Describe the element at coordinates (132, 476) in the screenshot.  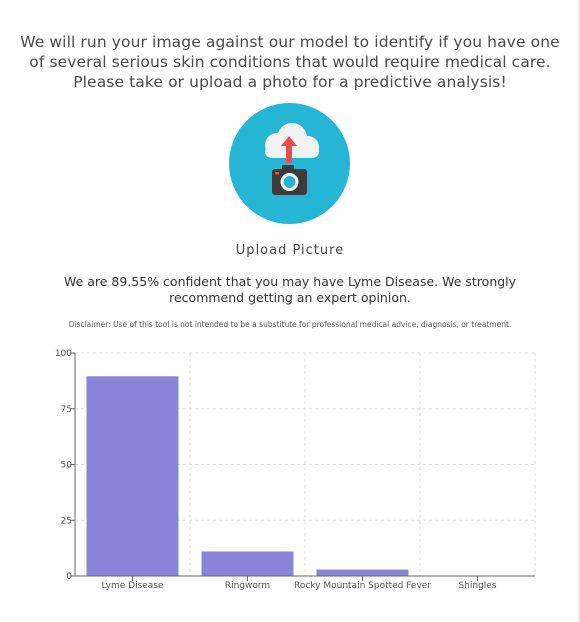
I see `bar-lyme-disease` at that location.